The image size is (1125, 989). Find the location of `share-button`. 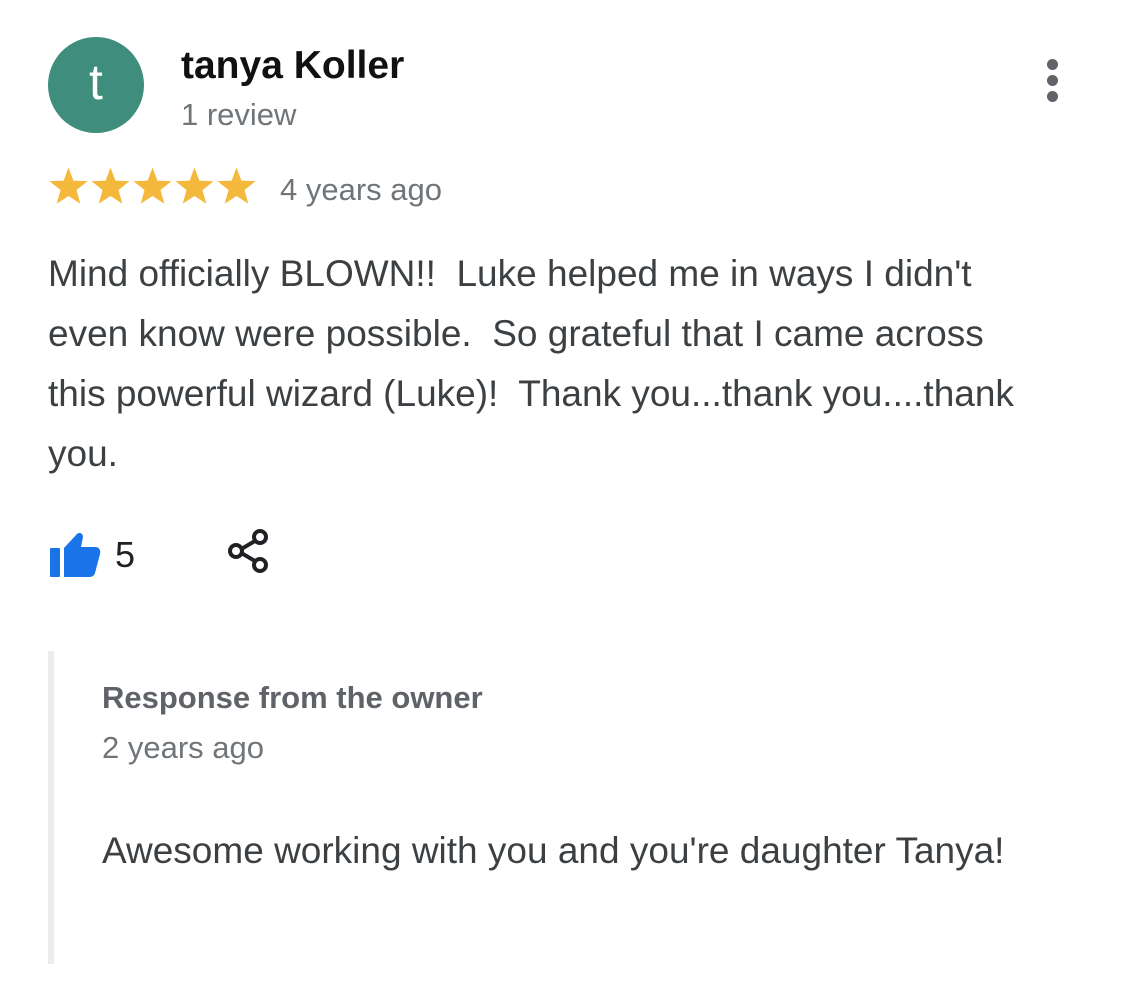

share-button is located at coordinates (249, 551).